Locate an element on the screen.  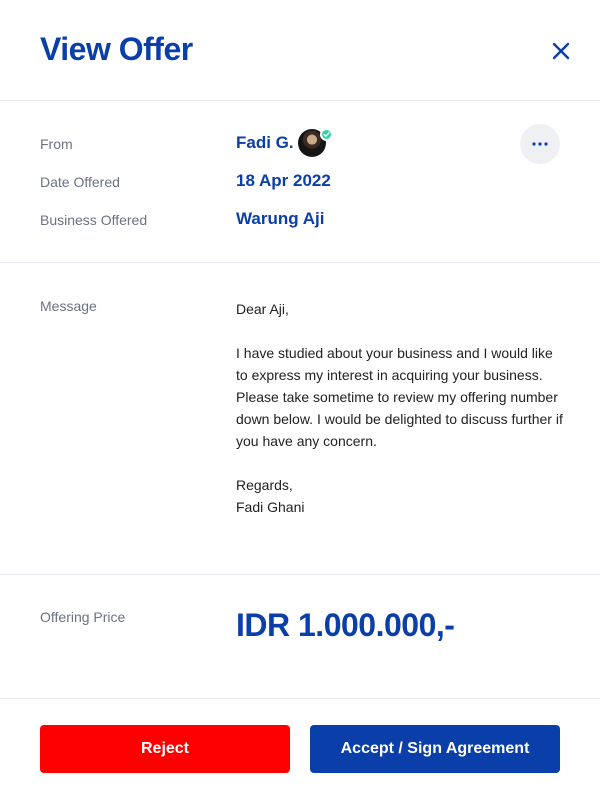
more-horizontal-icon is located at coordinates (540, 144).